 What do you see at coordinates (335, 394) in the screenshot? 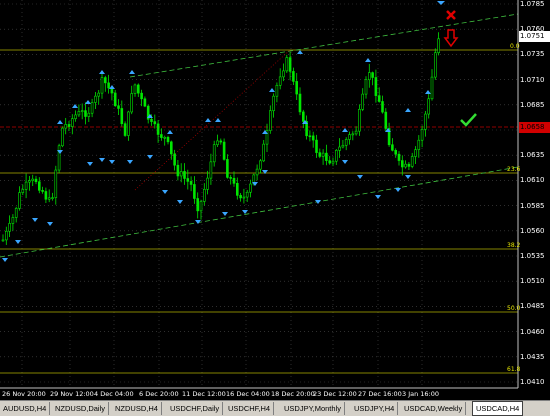
I see `time-tick-label: 23 Dec 12:00` at bounding box center [335, 394].